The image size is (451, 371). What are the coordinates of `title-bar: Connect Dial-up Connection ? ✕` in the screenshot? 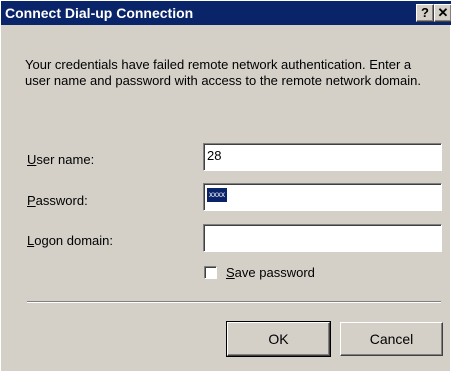 It's located at (226, 13).